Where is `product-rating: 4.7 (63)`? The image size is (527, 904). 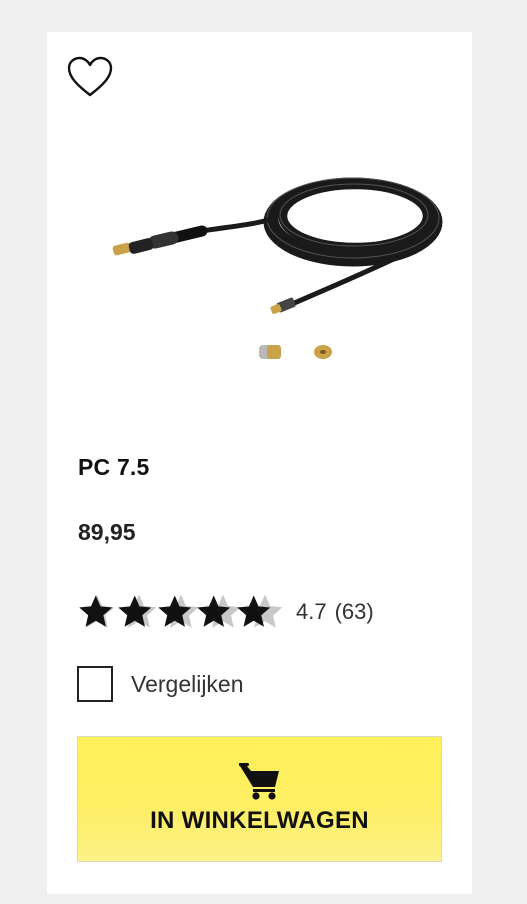
product-rating: 4.7 (63) is located at coordinates (225, 612).